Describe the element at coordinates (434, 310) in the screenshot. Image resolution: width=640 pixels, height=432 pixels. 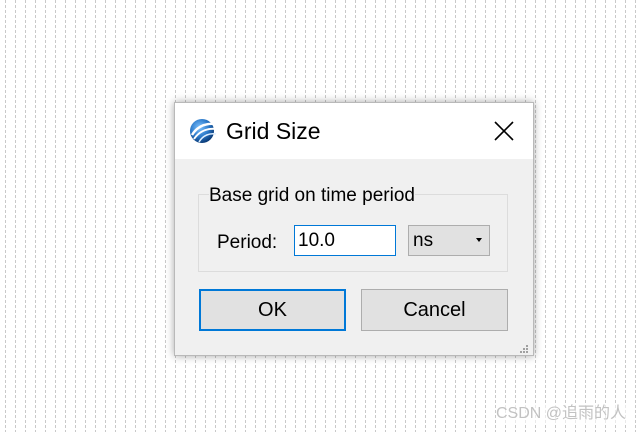
I see `cancel-button: Cancel` at that location.